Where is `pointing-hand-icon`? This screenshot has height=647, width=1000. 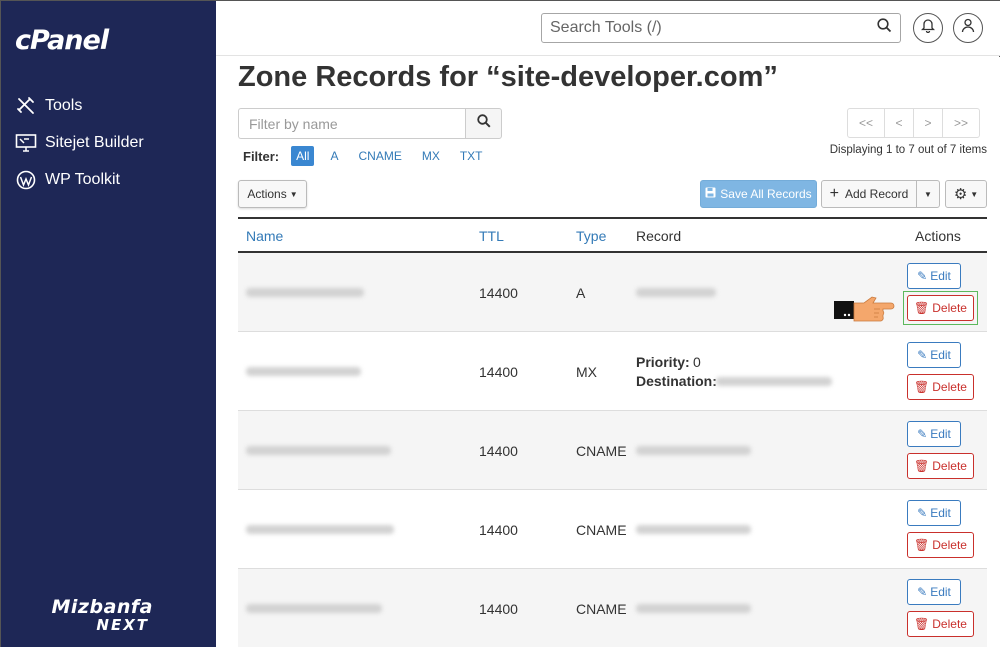
pointing-hand-icon is located at coordinates (865, 309).